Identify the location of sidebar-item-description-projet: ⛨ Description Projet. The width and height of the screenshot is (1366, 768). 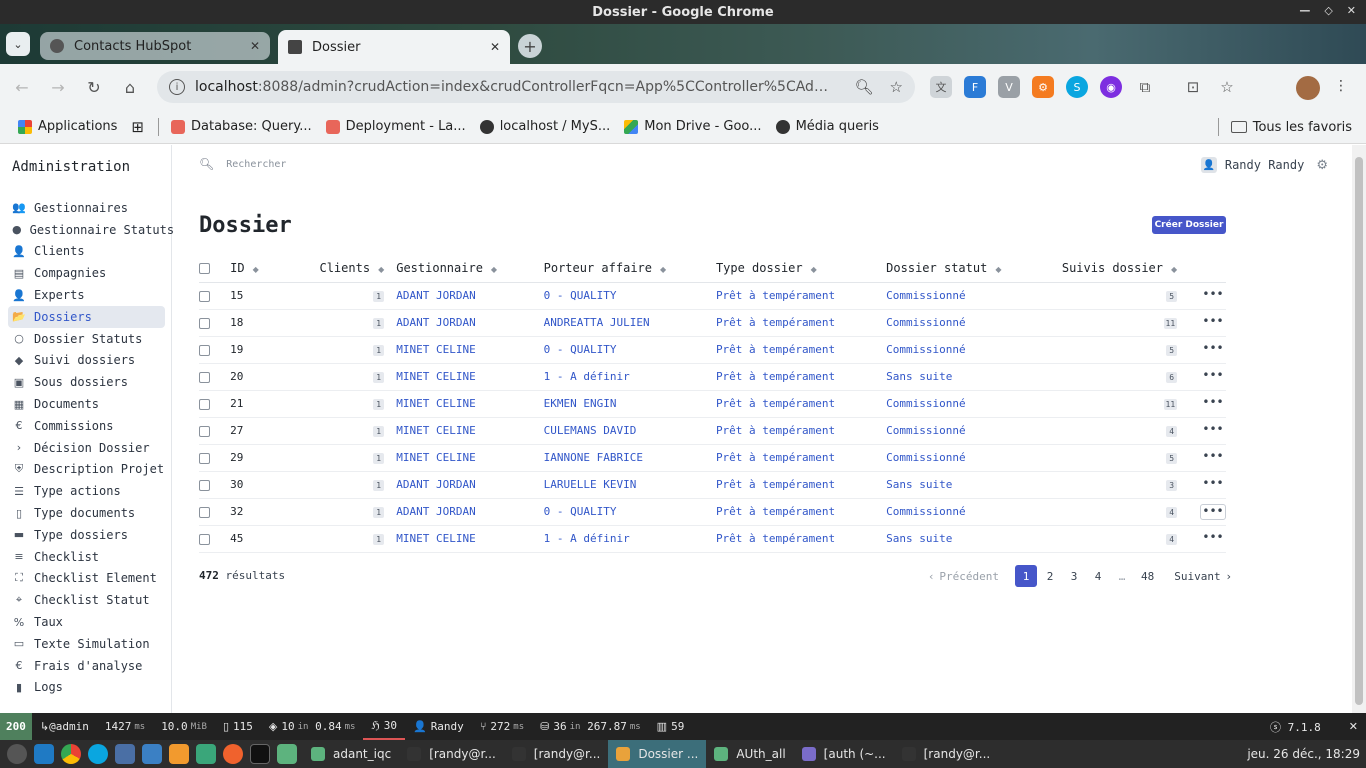
(86, 470).